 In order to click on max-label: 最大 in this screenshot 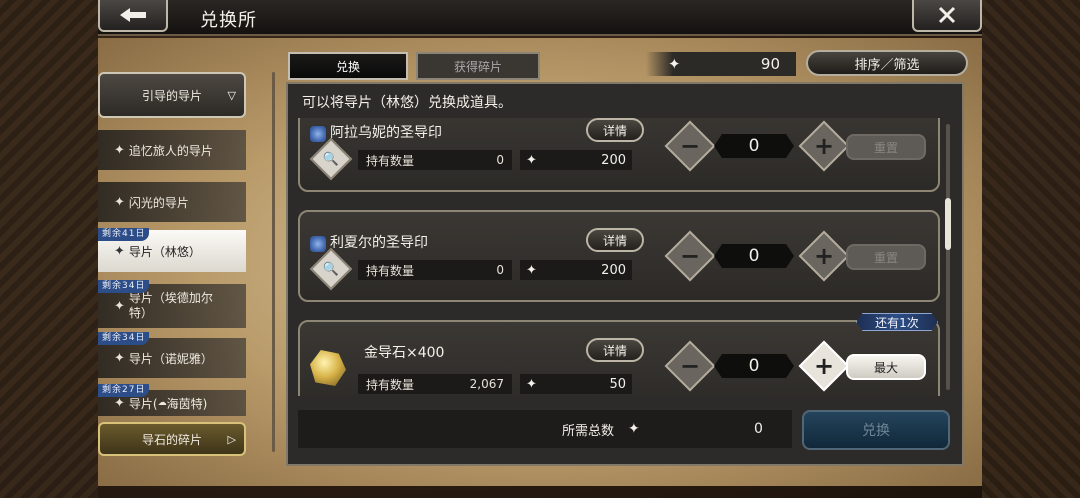, I will do `click(885, 367)`.